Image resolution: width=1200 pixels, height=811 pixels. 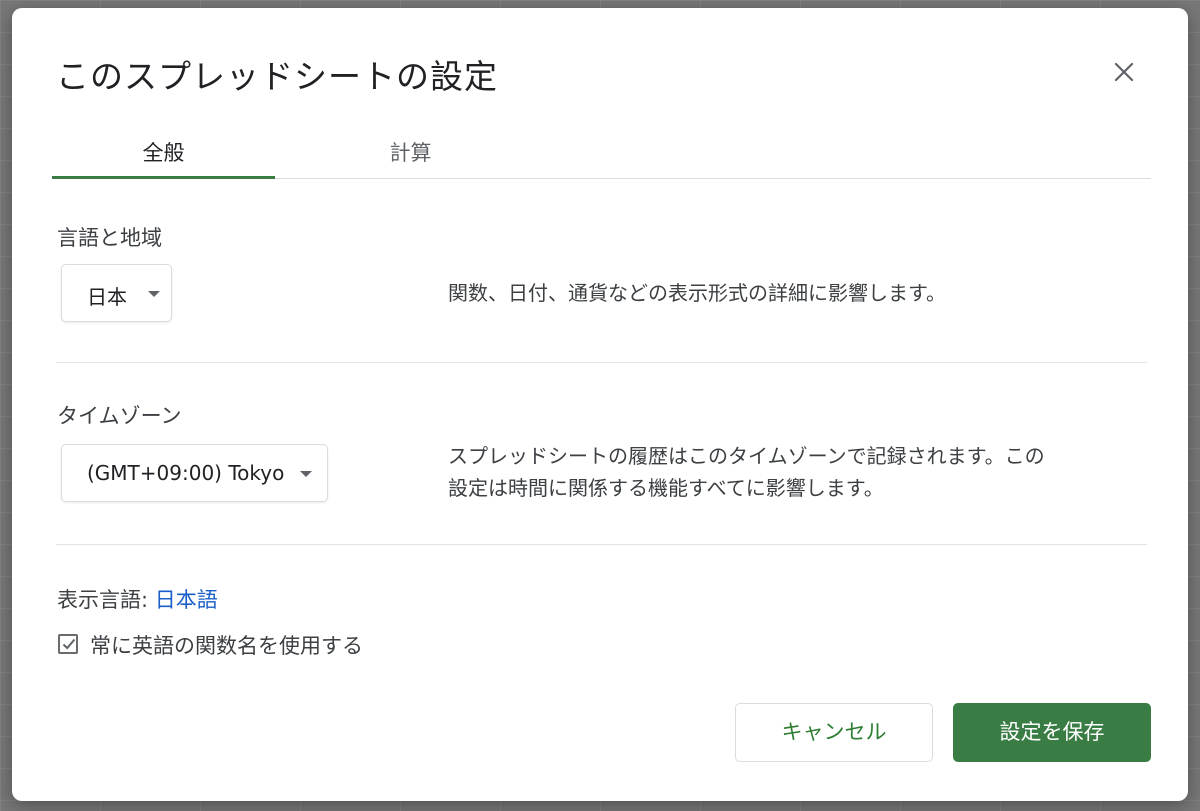 I want to click on display-language: 表示言語: 日本語, so click(x=137, y=599).